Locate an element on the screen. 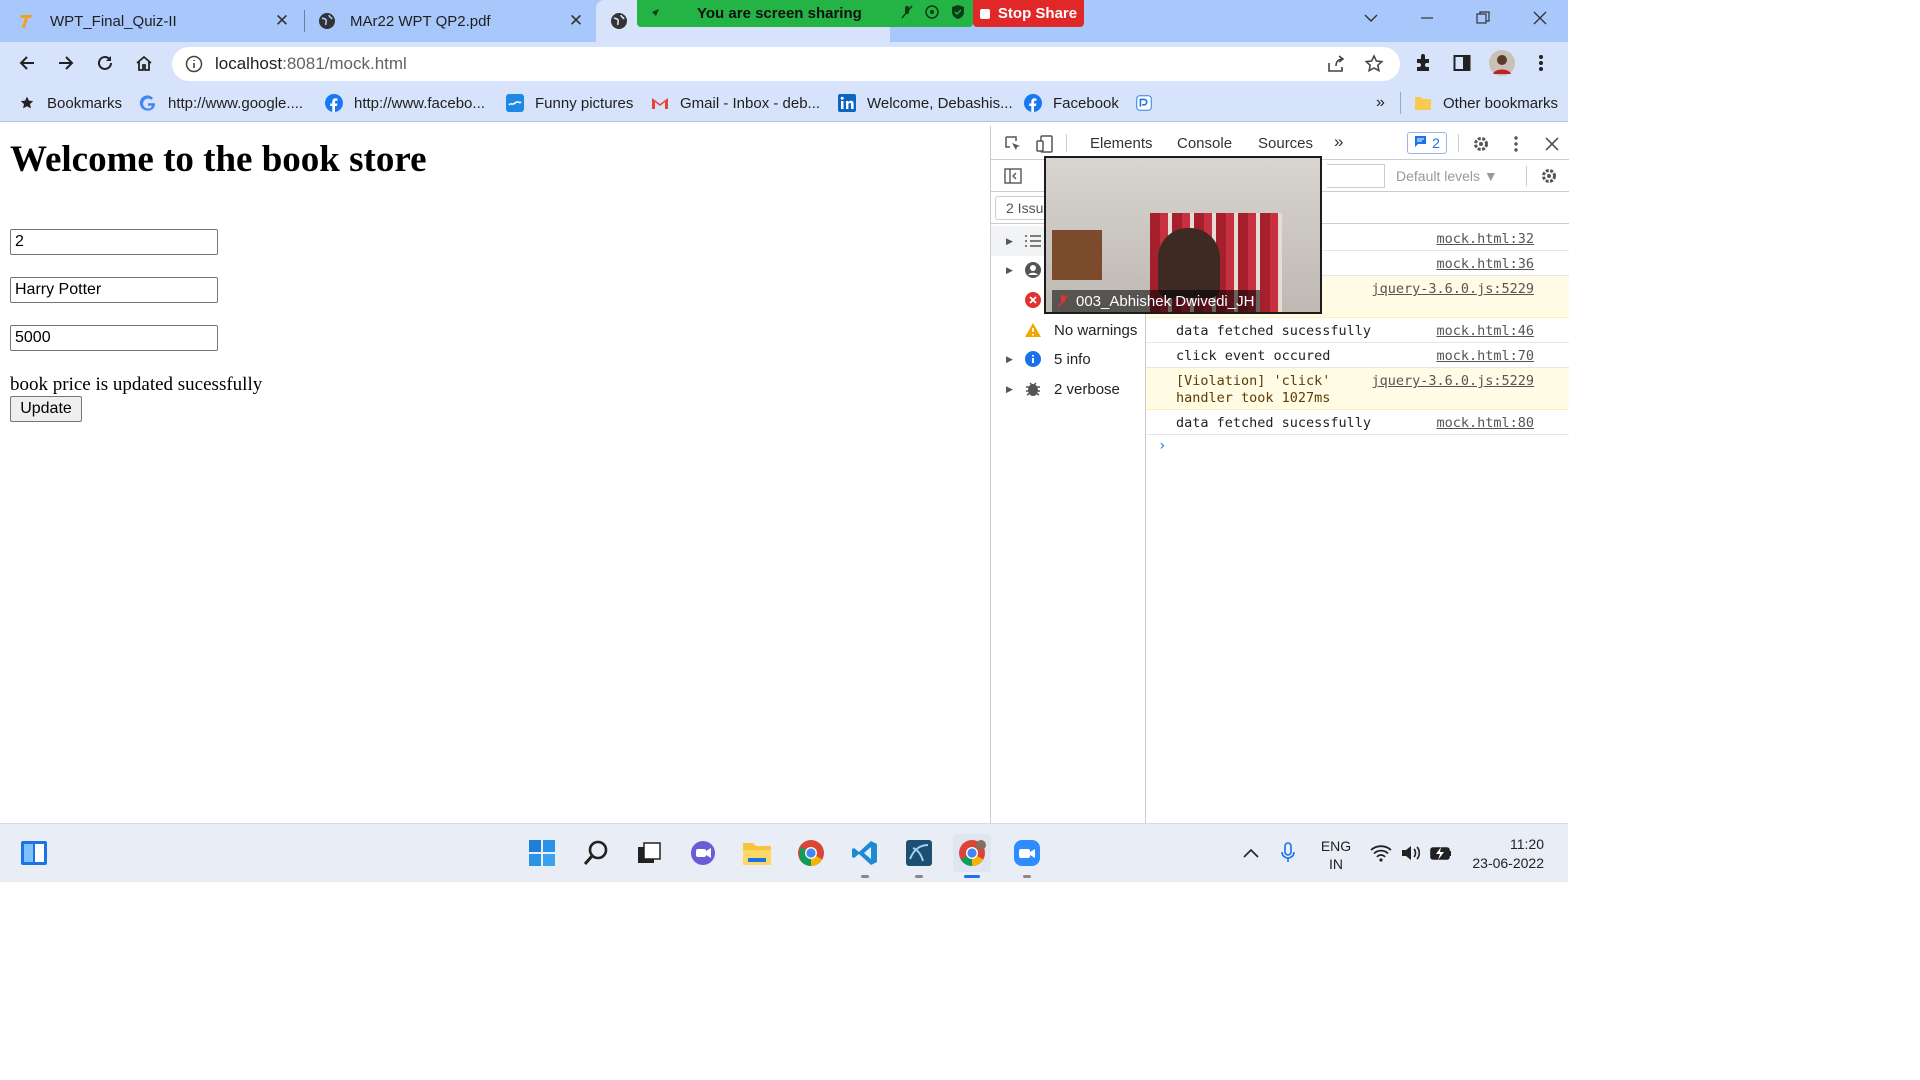 The width and height of the screenshot is (1920, 1080). bookmark-label: Bookmarks is located at coordinates (85, 103).